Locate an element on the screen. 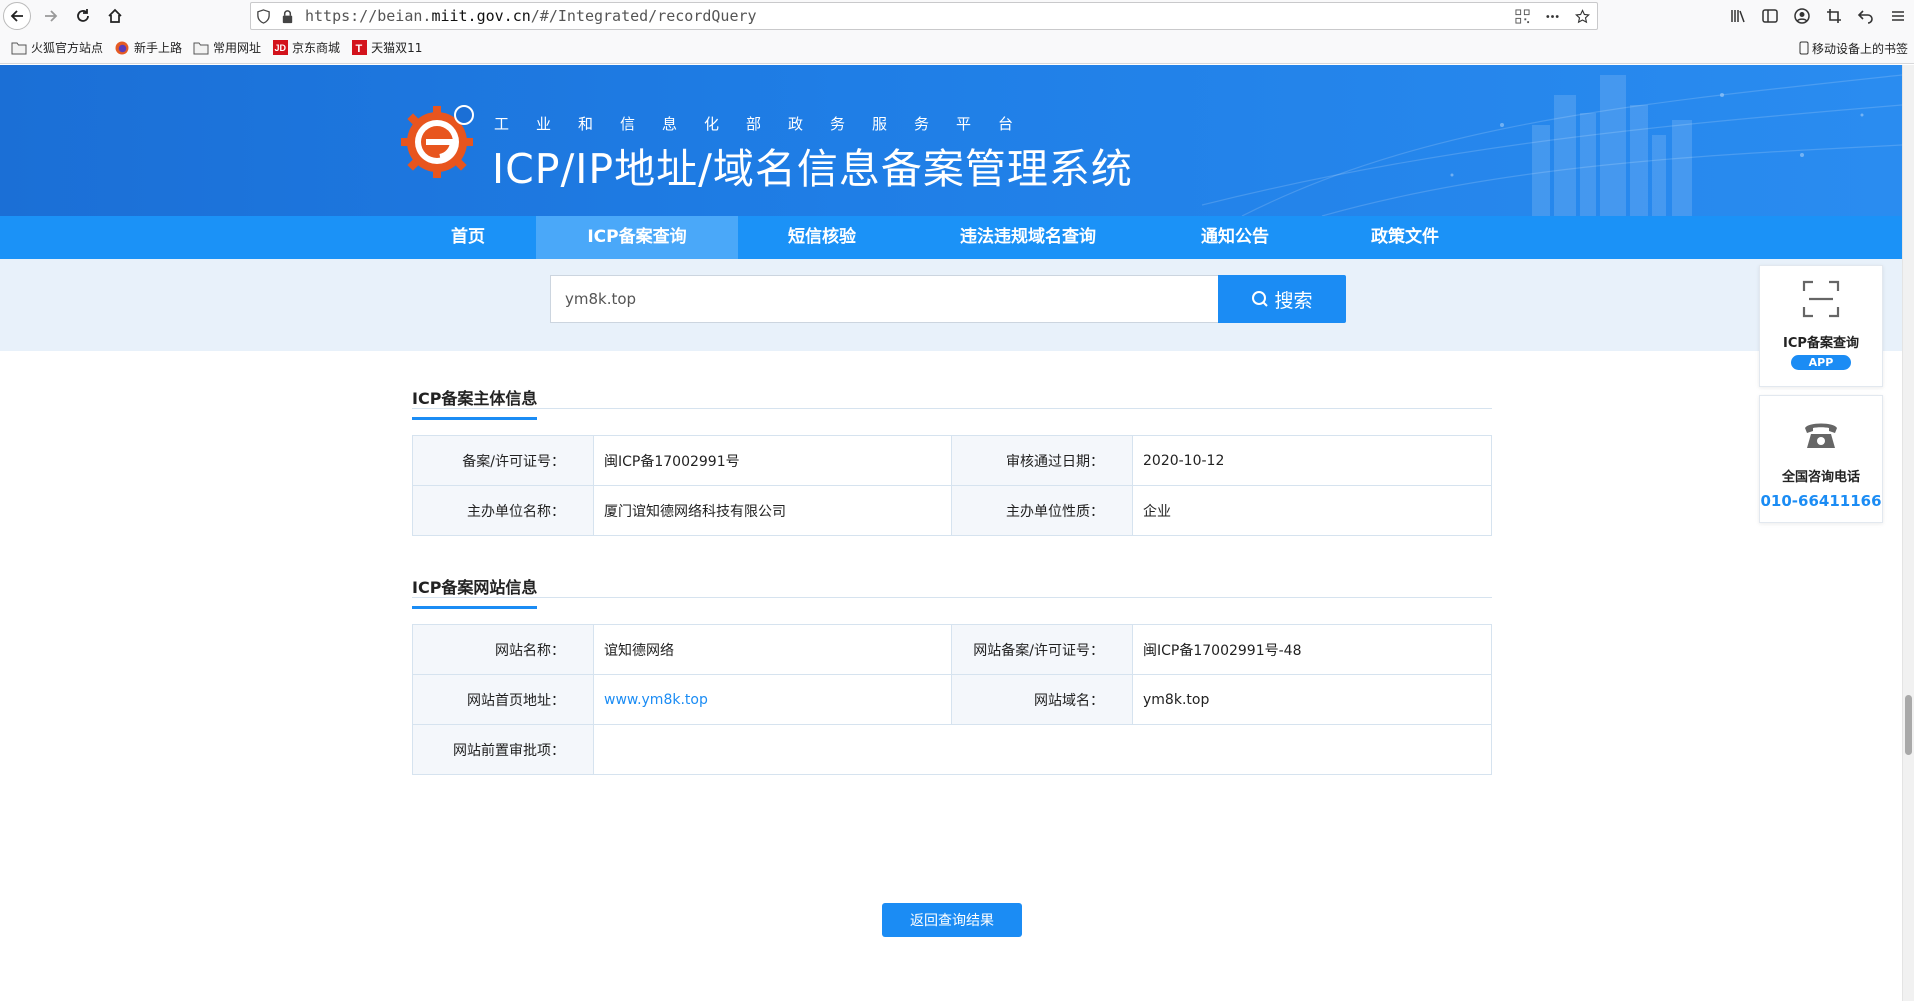  website-section-header: ICP备案网站信息 is located at coordinates (952, 574).